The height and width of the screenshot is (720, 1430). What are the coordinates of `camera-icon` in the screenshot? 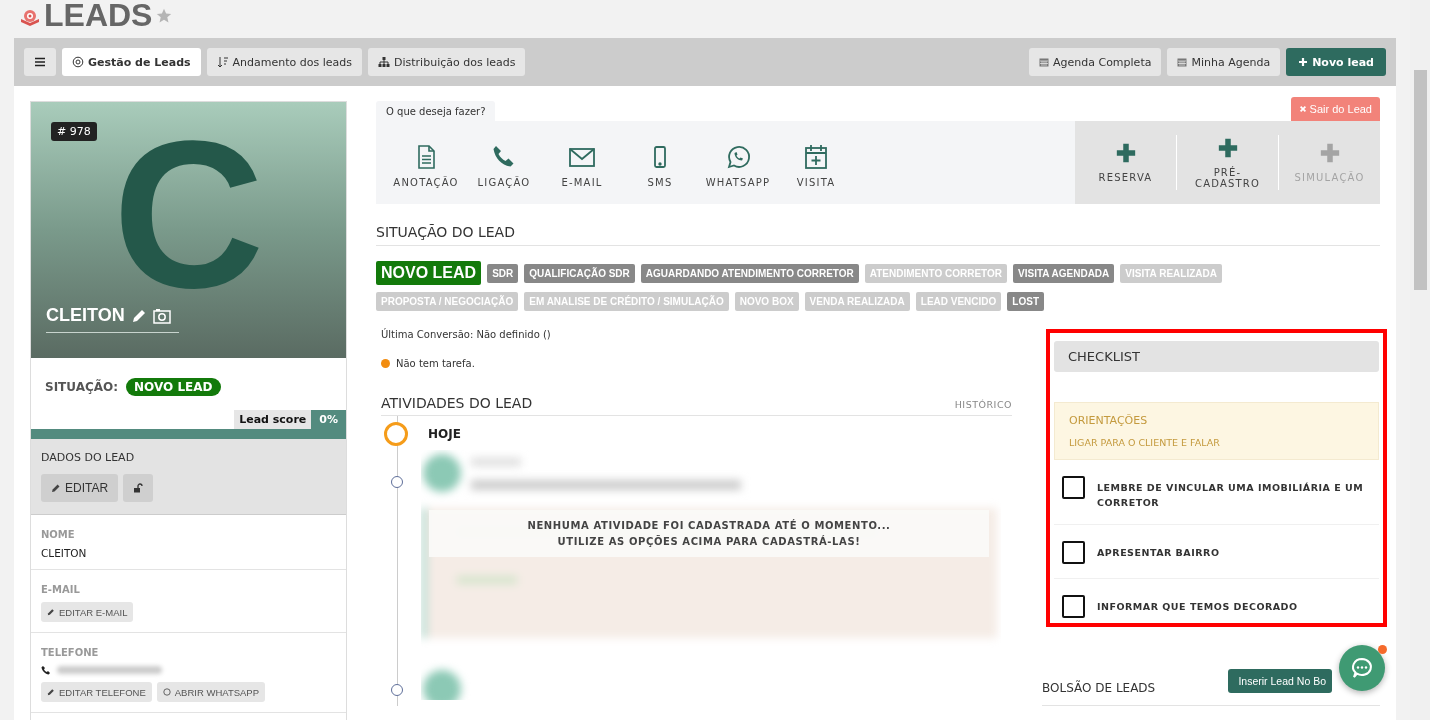 It's located at (161, 315).